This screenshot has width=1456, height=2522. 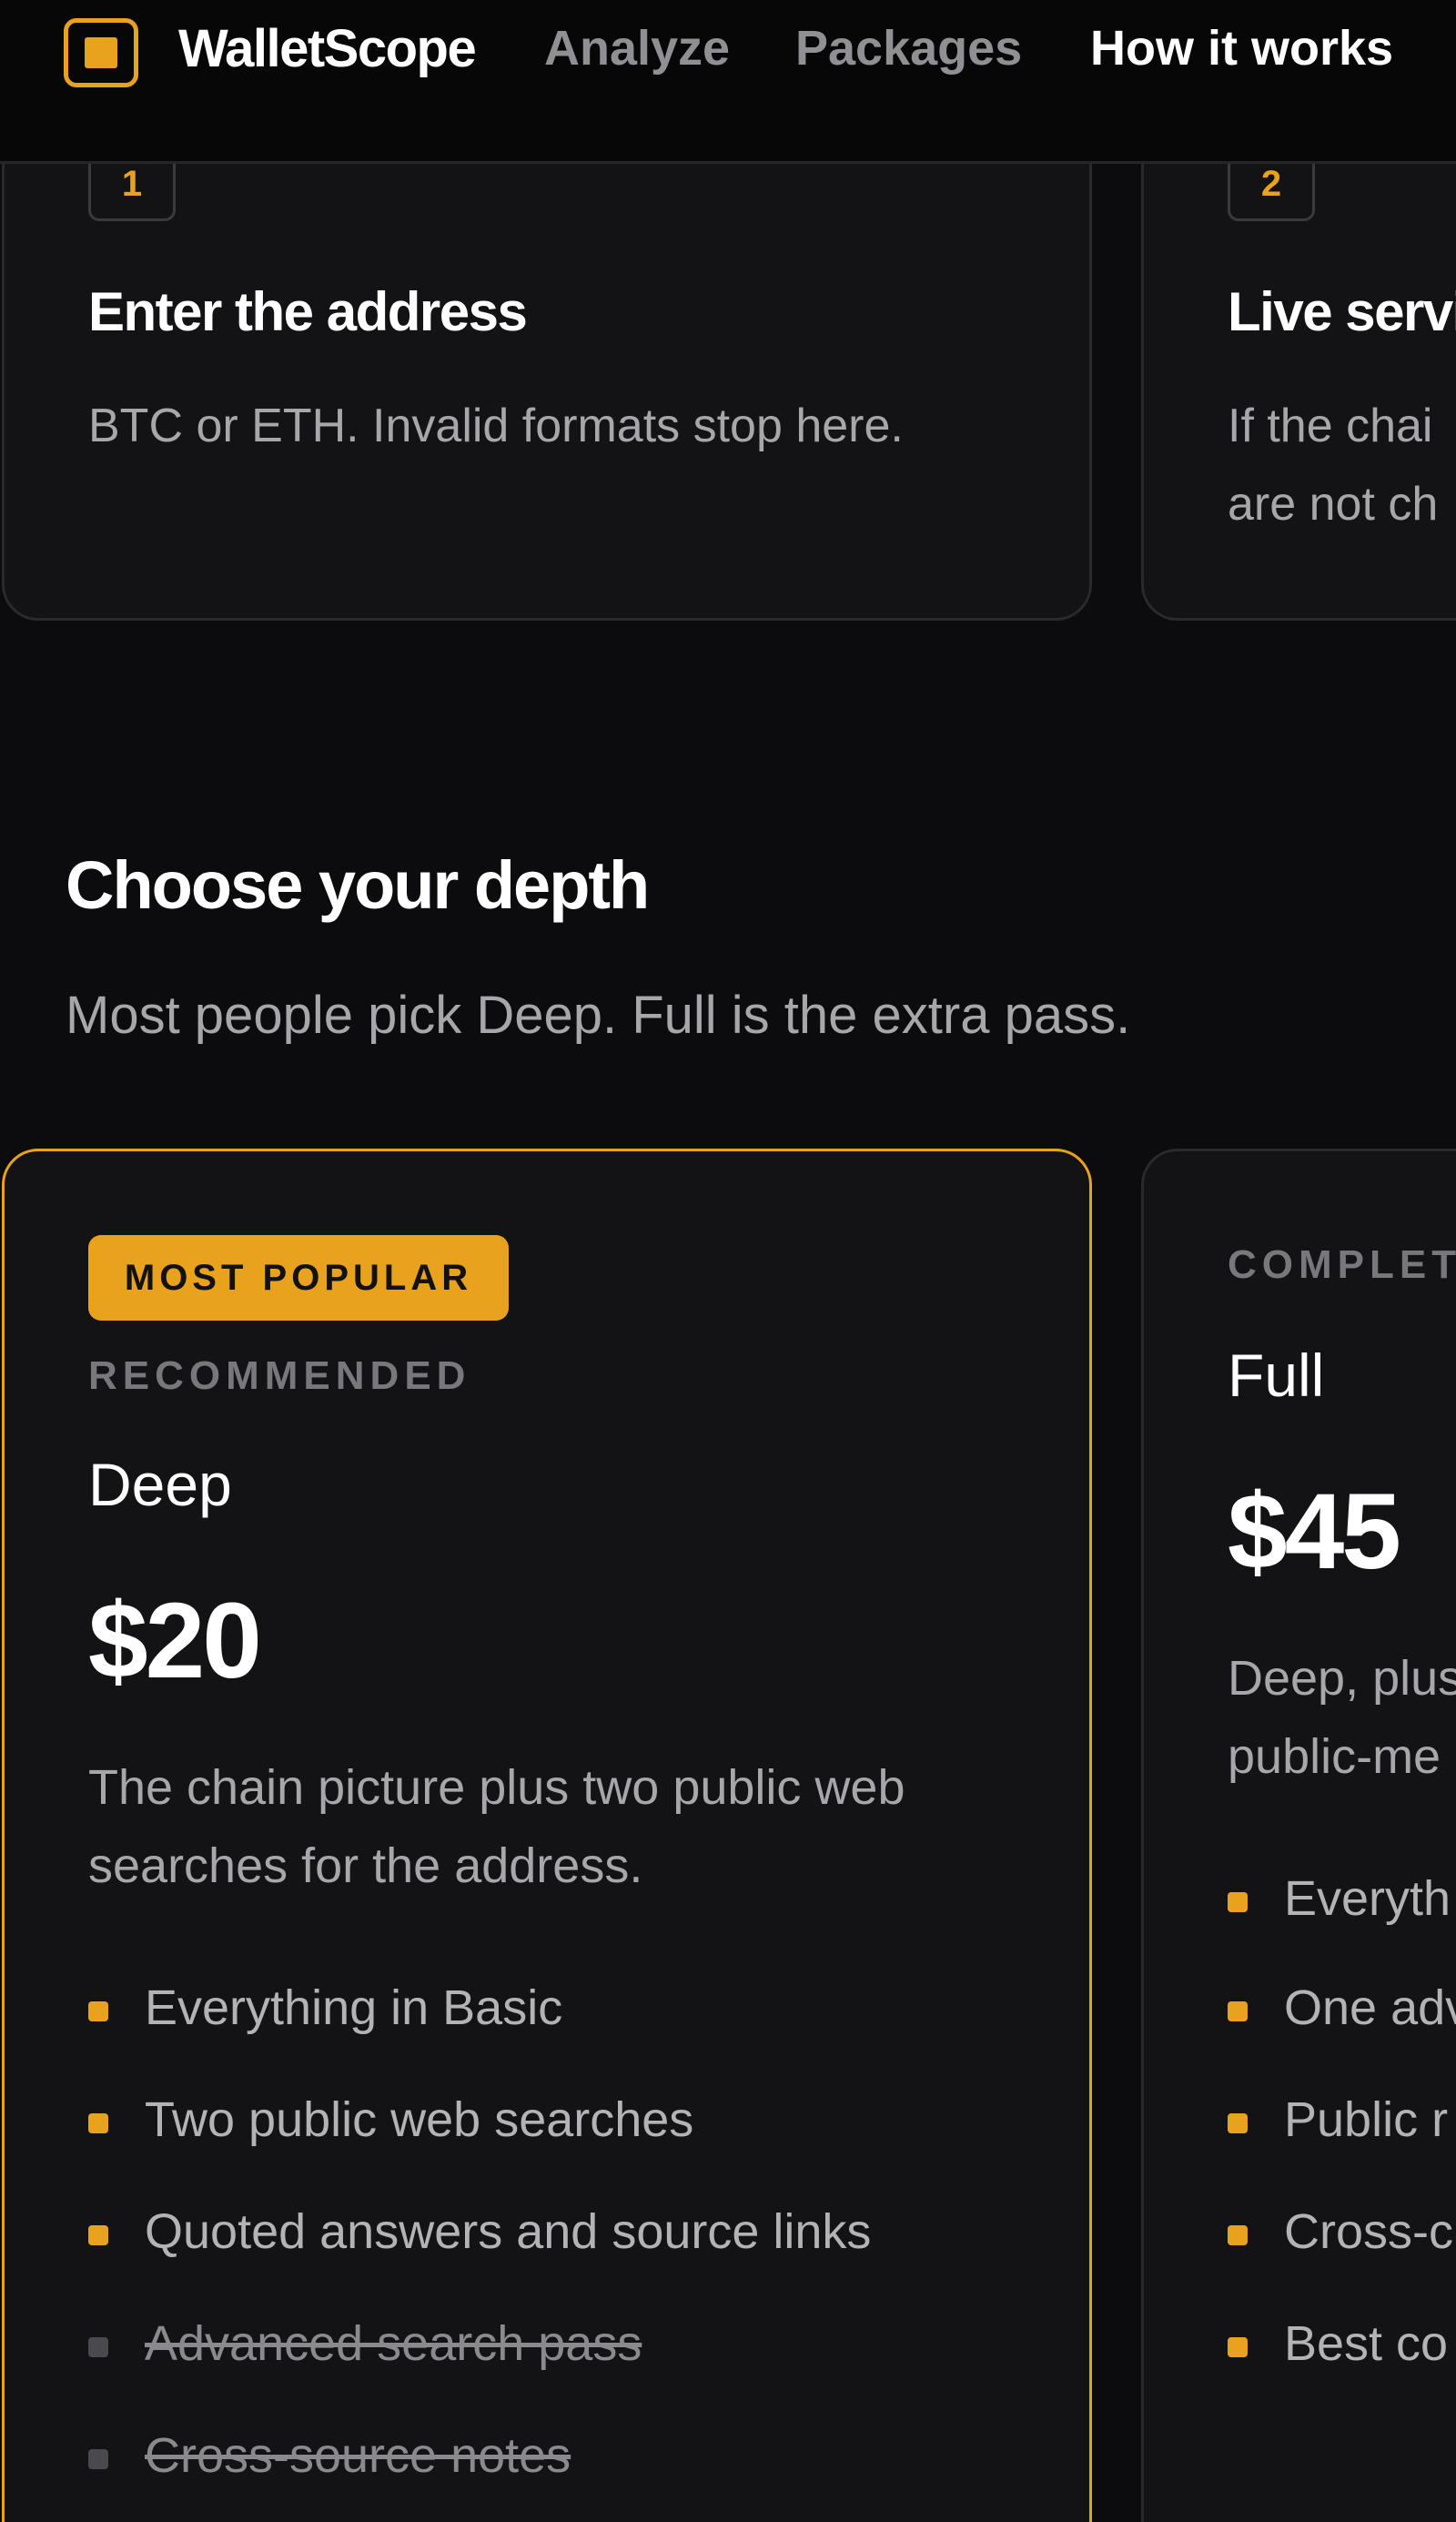 What do you see at coordinates (299, 1278) in the screenshot?
I see `most-popular-badge: MOST POPULAR` at bounding box center [299, 1278].